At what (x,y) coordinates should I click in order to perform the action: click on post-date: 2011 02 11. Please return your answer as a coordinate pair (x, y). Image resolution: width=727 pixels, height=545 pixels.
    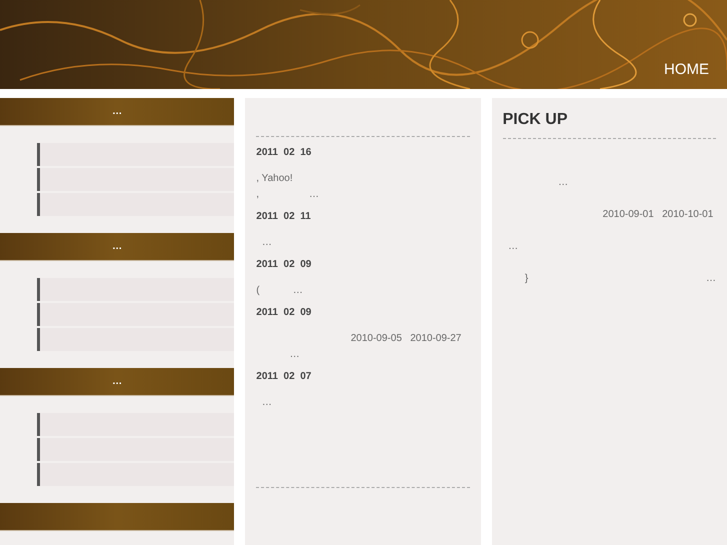
    Looking at the image, I should click on (284, 217).